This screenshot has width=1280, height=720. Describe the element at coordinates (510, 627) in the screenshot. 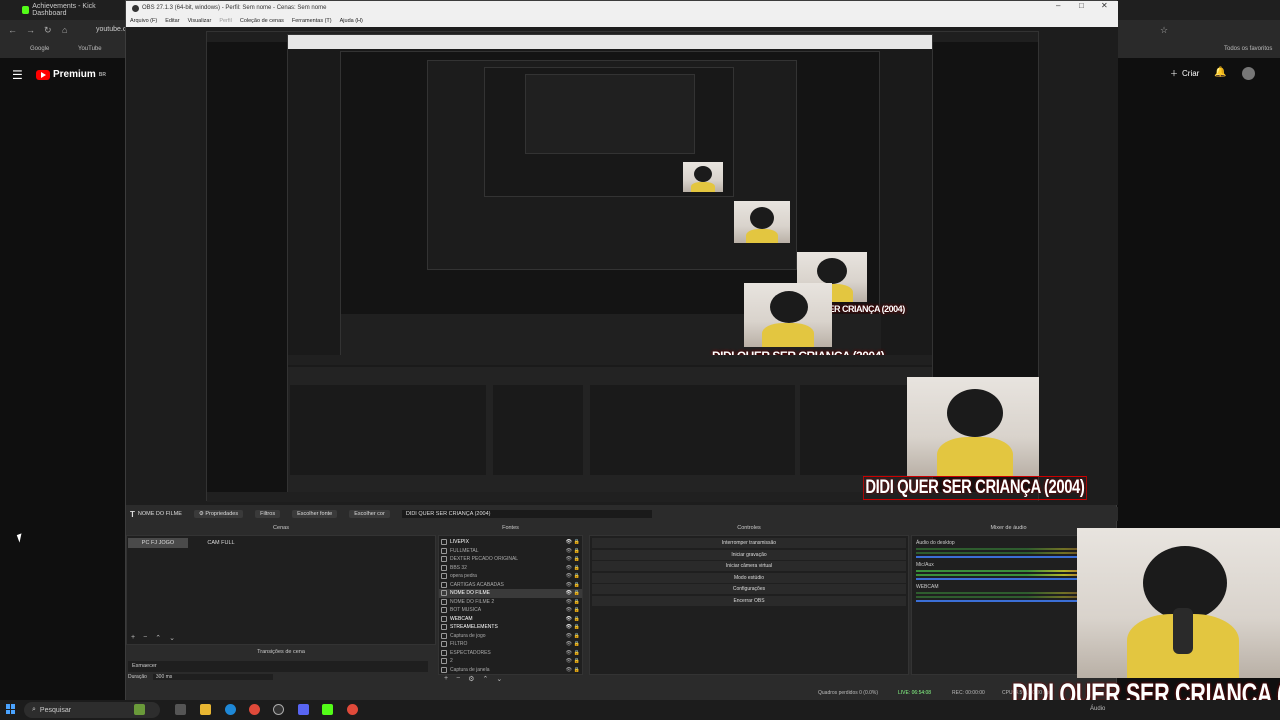

I see `source-item: STREAMELEMENTS 👁 🔒` at that location.